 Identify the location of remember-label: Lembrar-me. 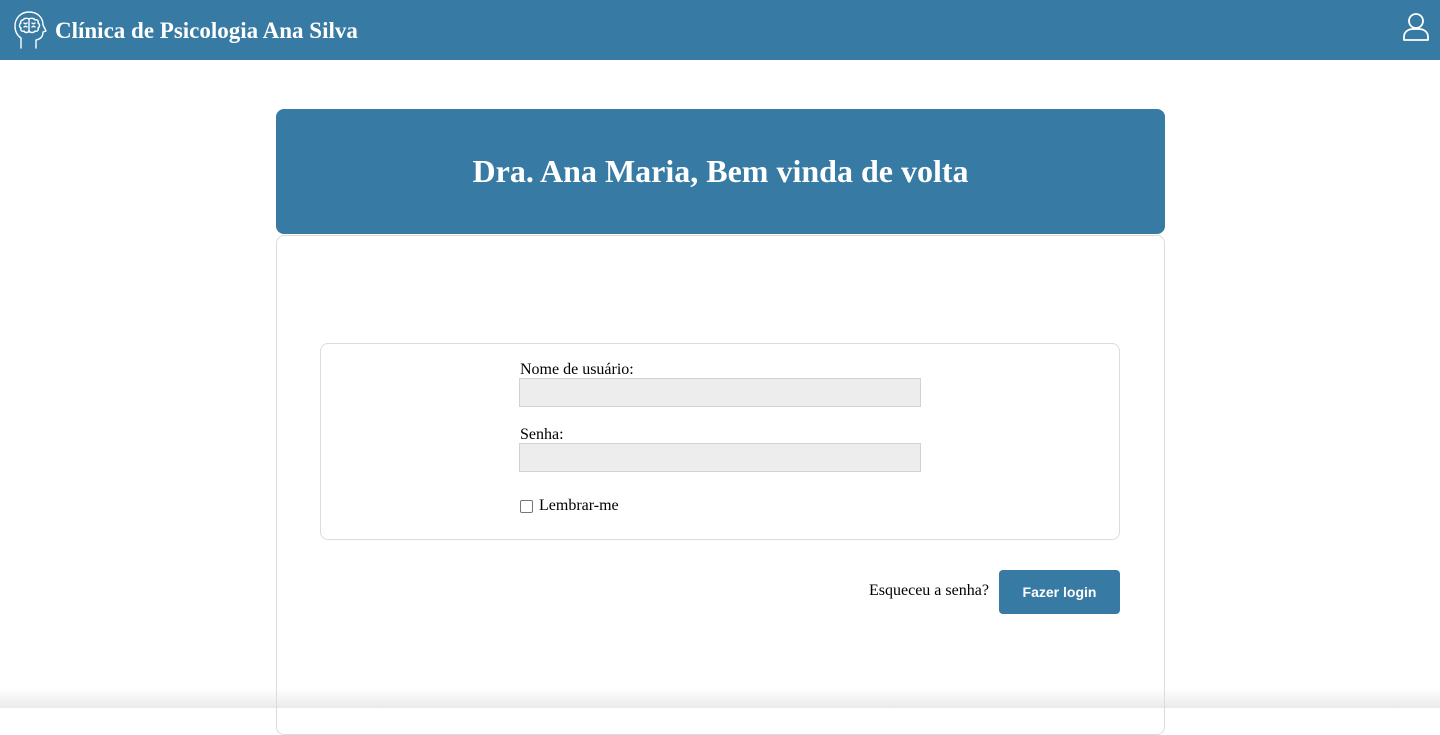
(579, 505).